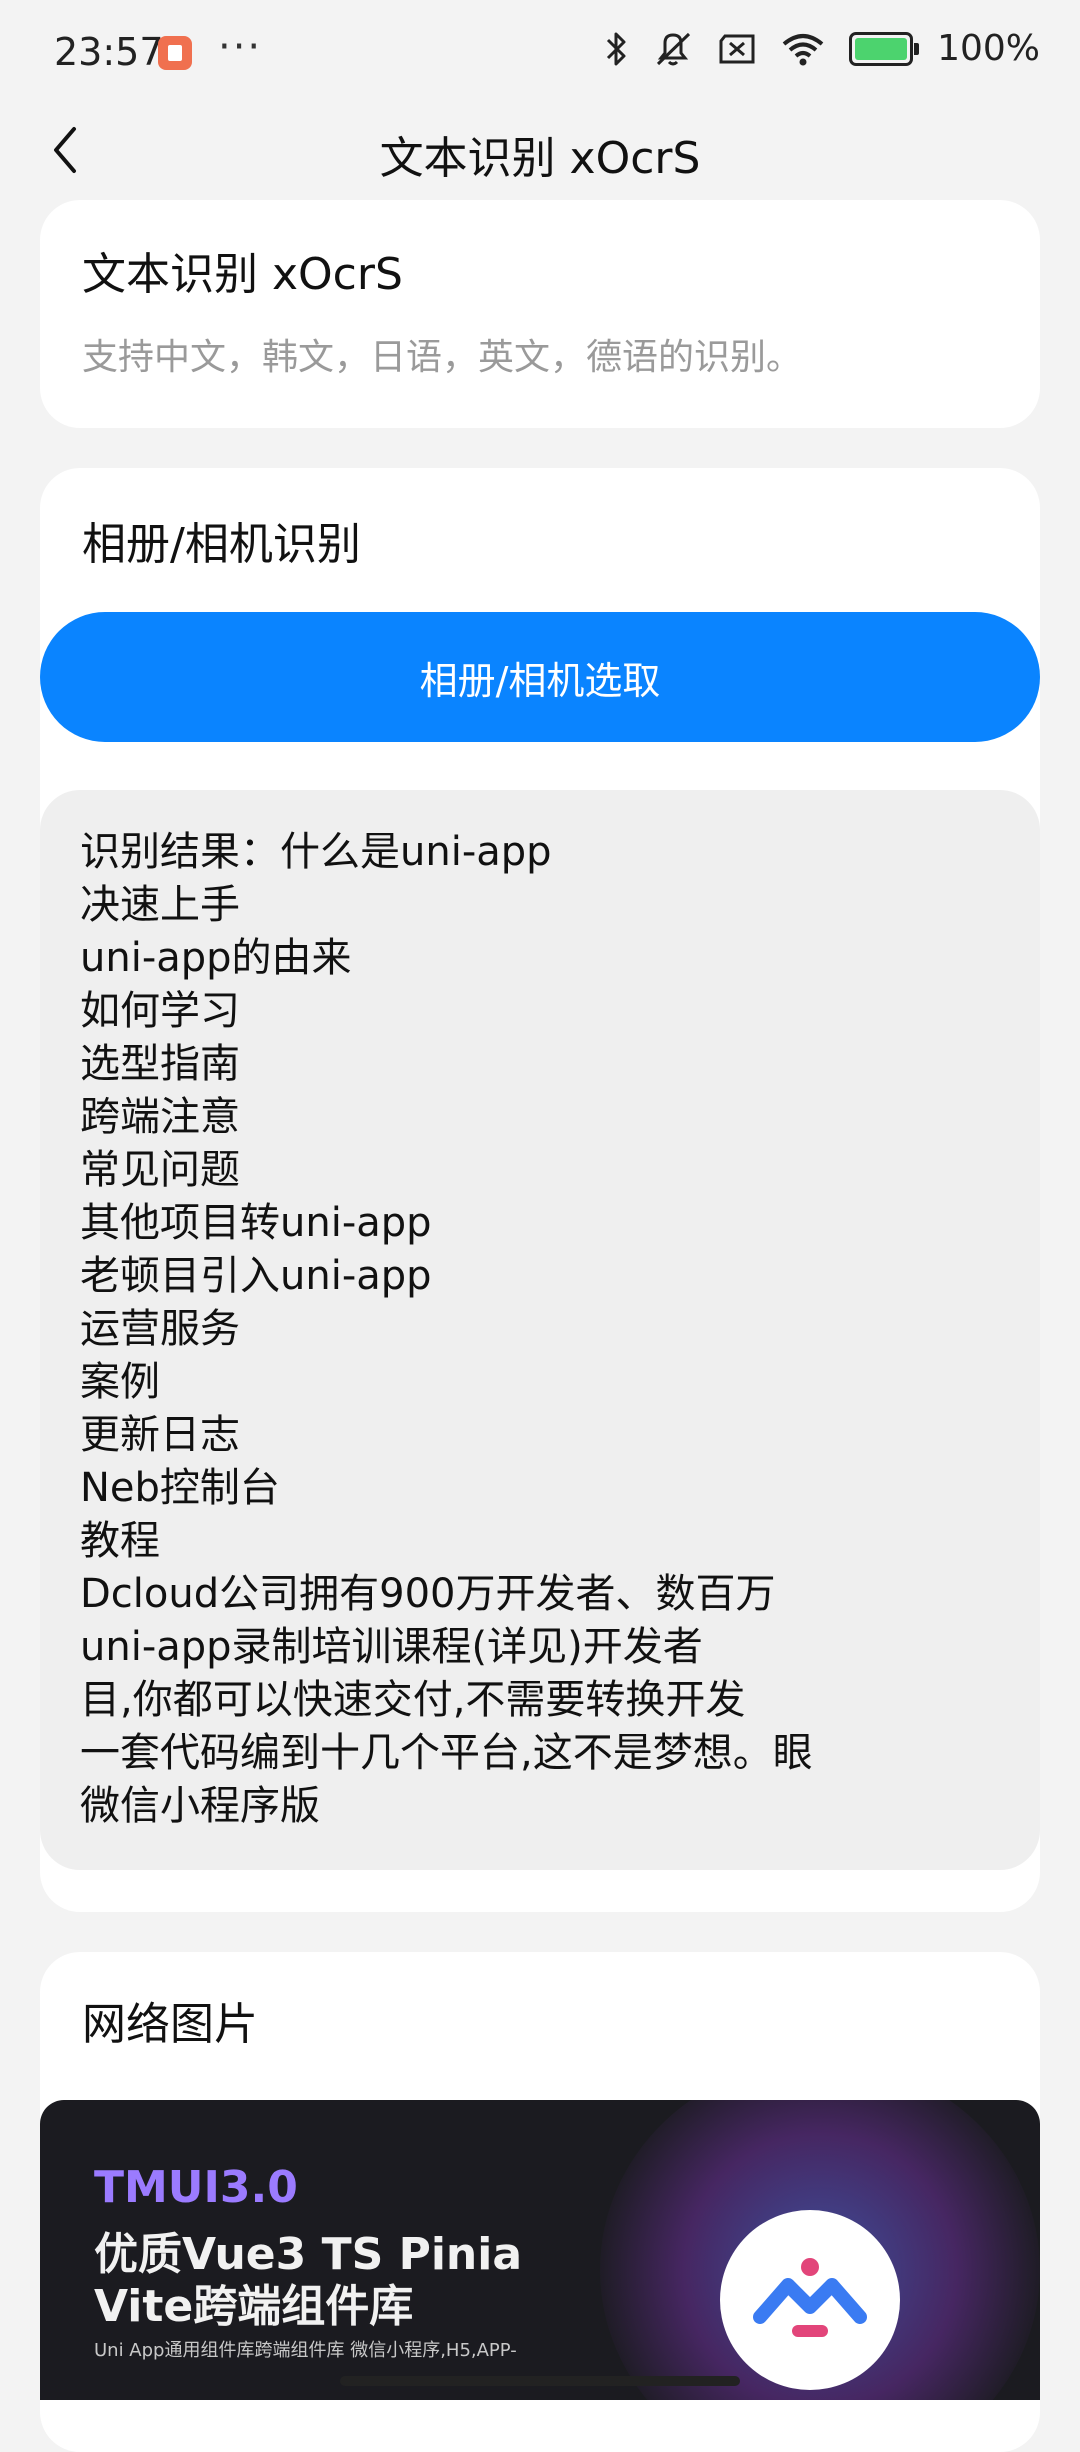  Describe the element at coordinates (674, 48) in the screenshot. I see `mute-icon` at that location.